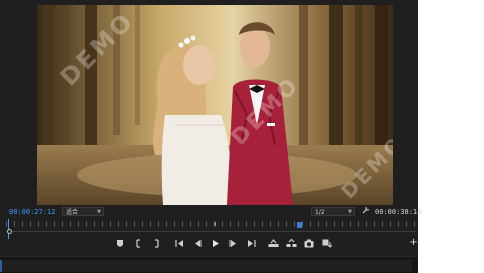 This screenshot has width=484, height=273. Describe the element at coordinates (215, 244) in the screenshot. I see `play-icon` at that location.